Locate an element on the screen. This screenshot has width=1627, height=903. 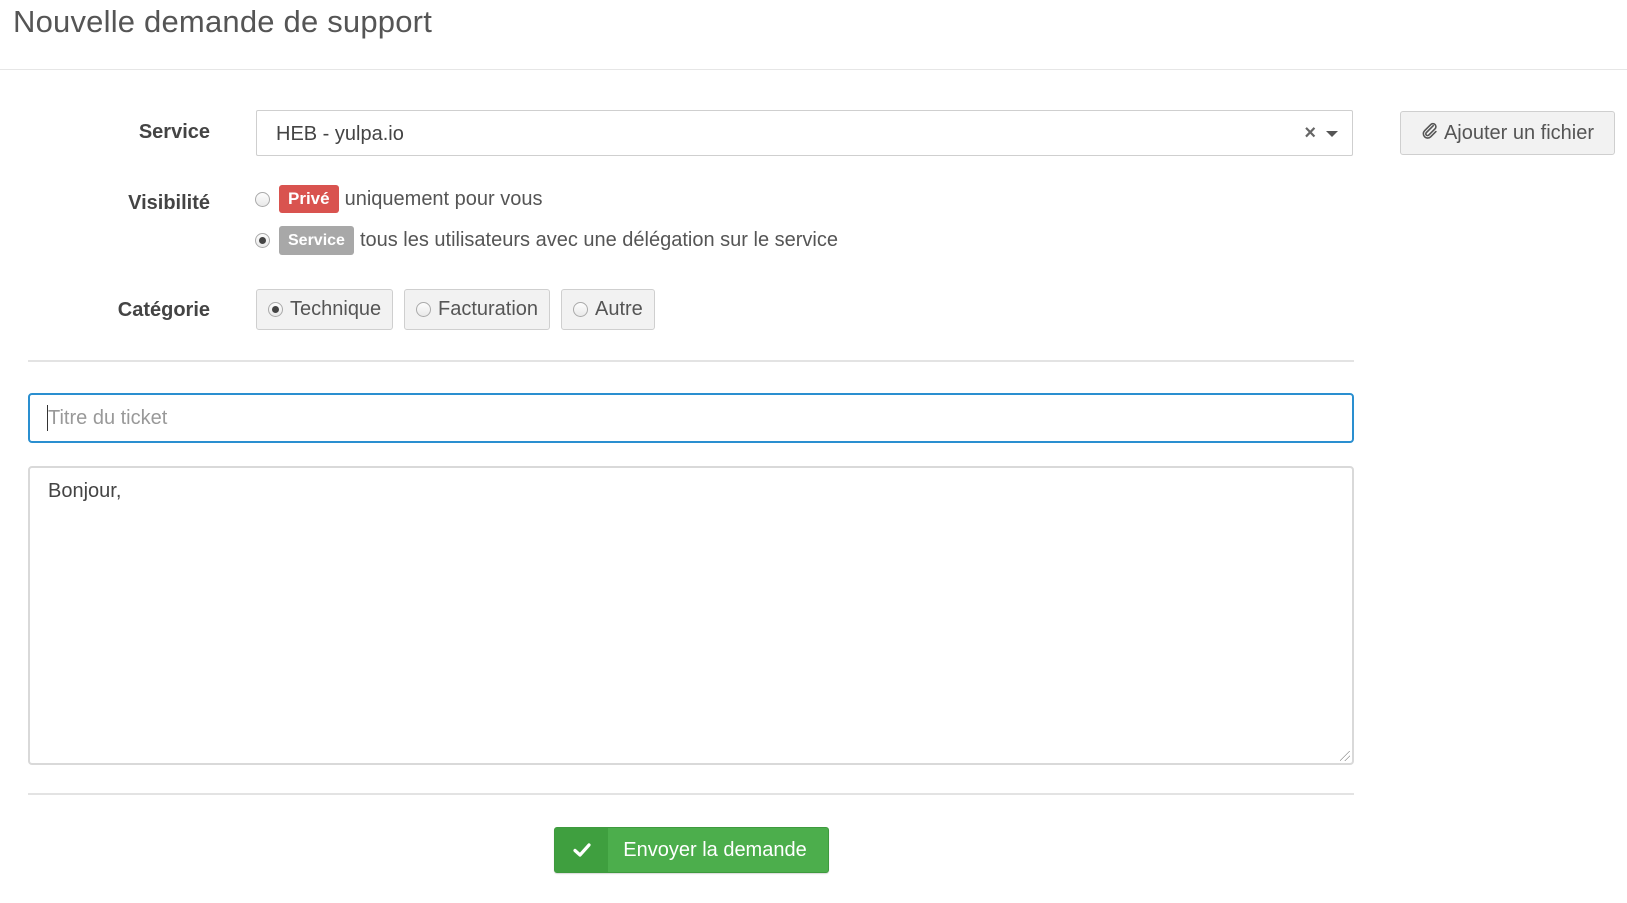
visibility-label: Visibilité is located at coordinates (169, 203).